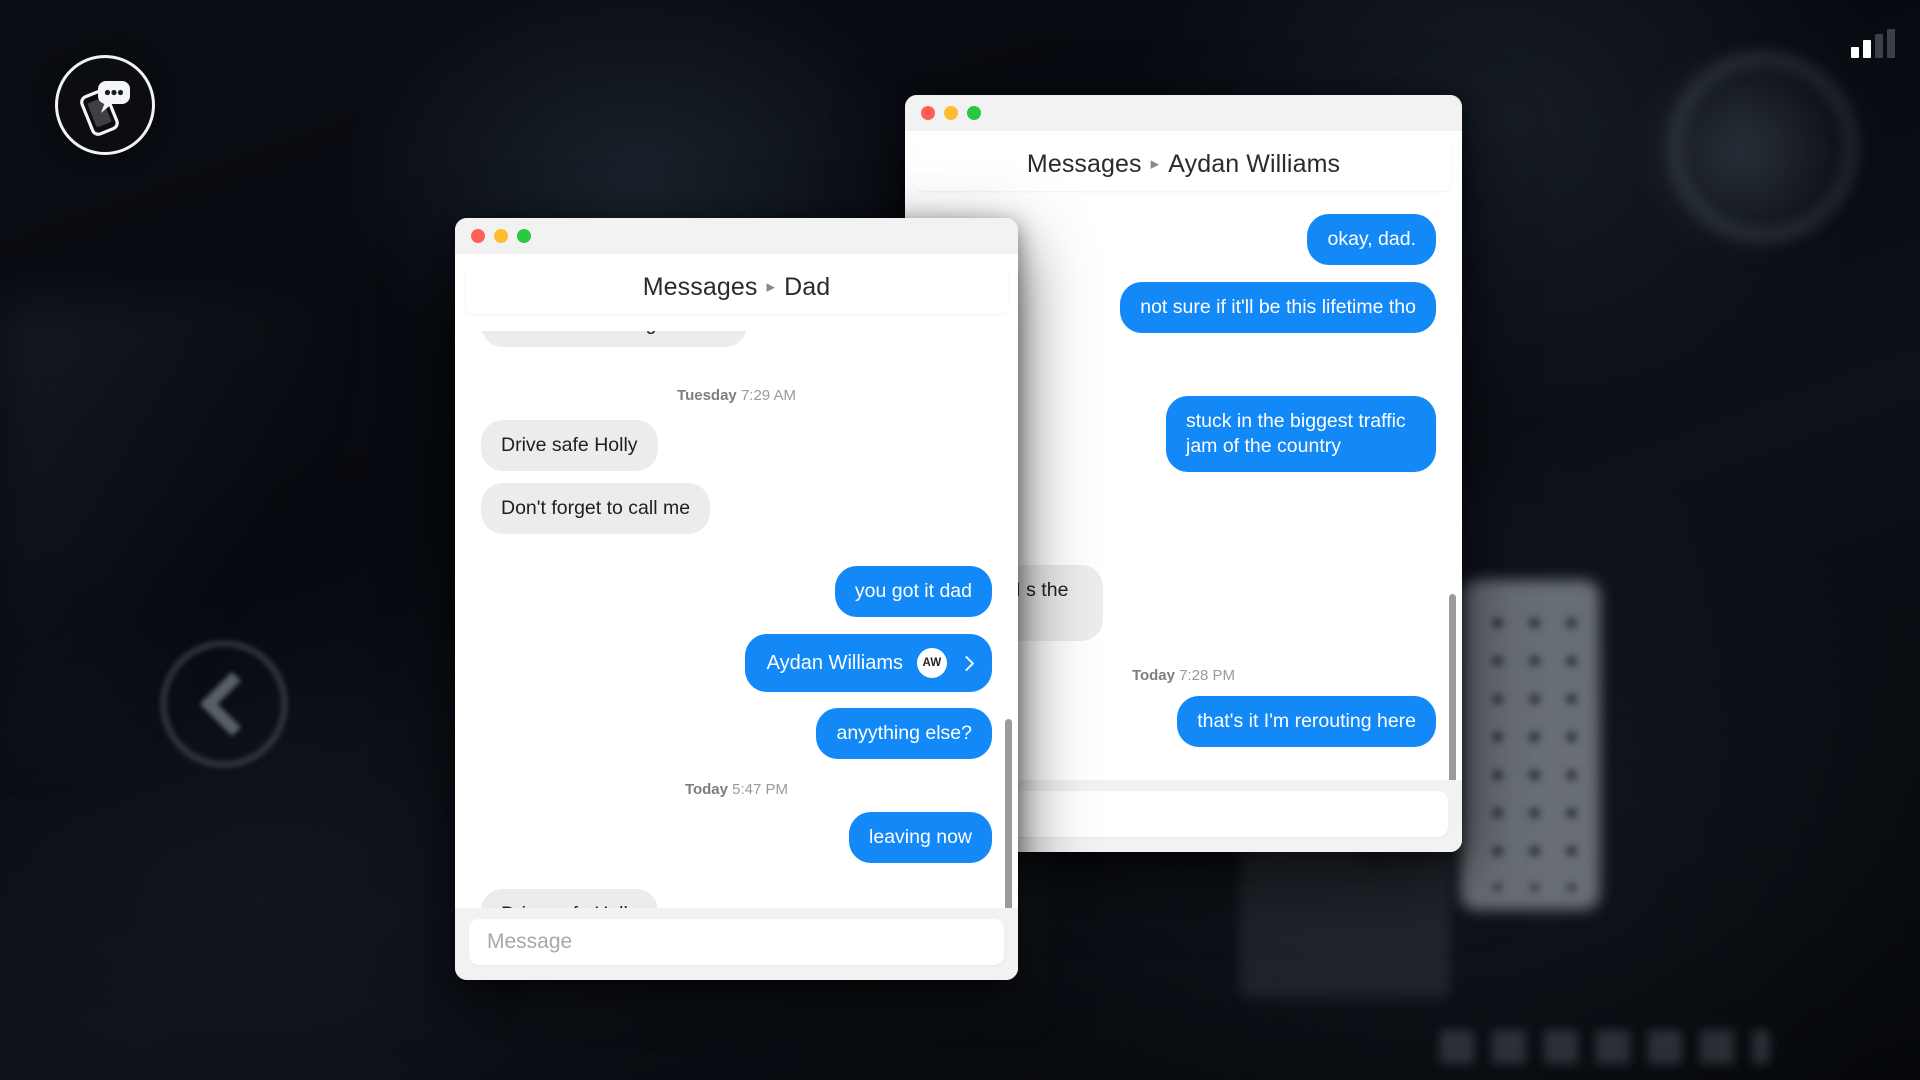 Image resolution: width=1920 pixels, height=1080 pixels. Describe the element at coordinates (1873, 43) in the screenshot. I see `signal-bars-icon` at that location.